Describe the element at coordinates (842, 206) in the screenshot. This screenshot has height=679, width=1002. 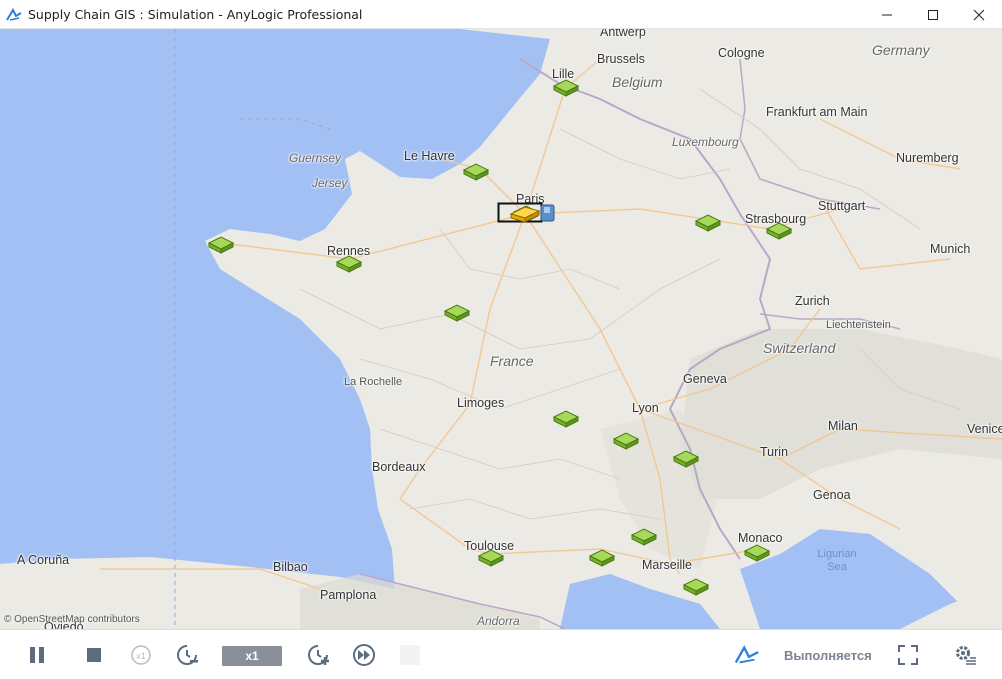
I see `city-label-stuttgart: Stuttgart` at that location.